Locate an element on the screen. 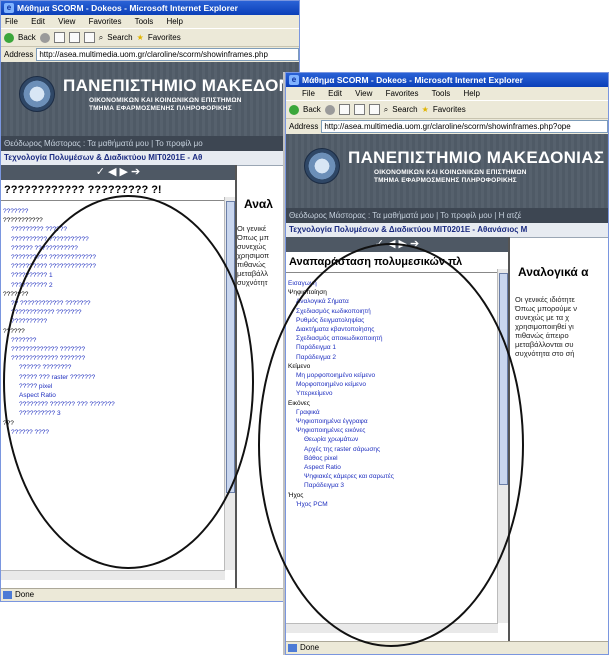  content-line: Όπως μπορούμε ν is located at coordinates (546, 308).